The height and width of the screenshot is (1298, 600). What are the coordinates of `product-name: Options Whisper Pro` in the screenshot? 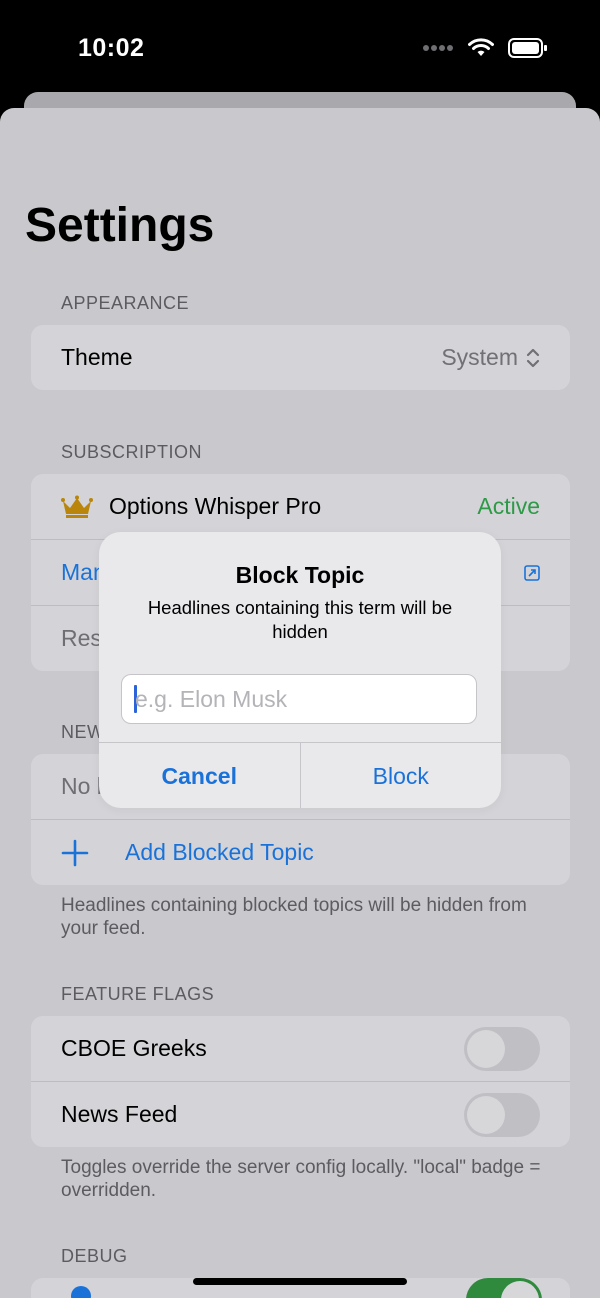 It's located at (215, 506).